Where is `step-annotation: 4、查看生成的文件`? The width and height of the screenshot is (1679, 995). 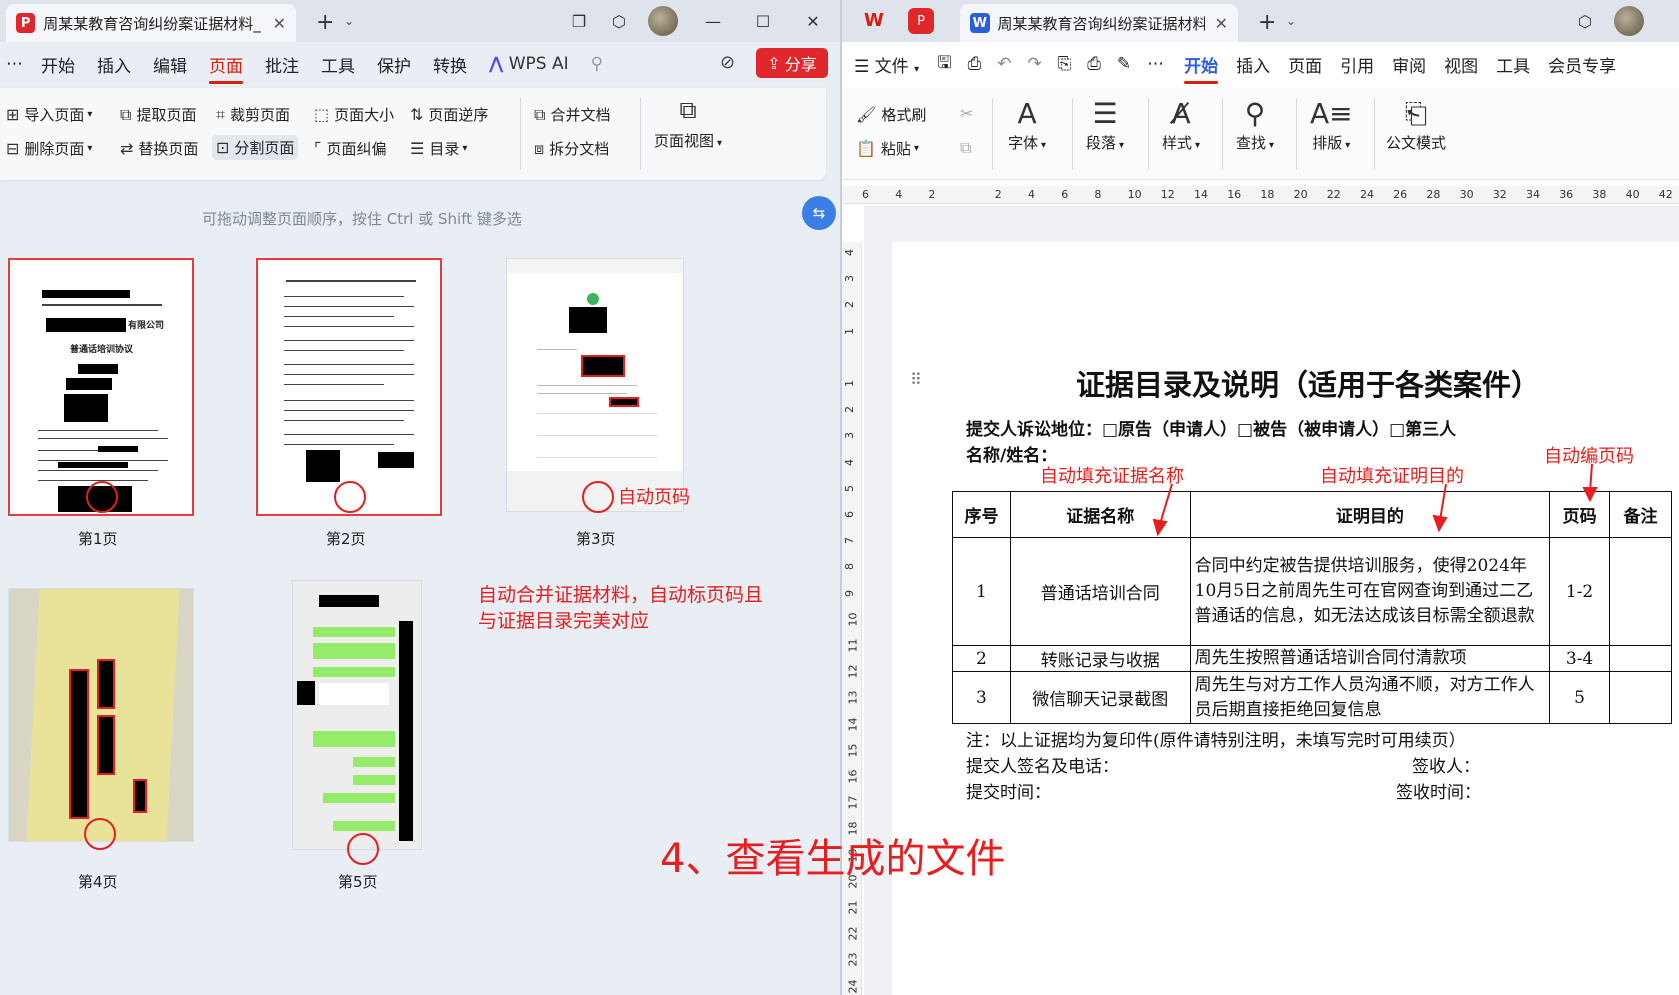
step-annotation: 4、查看生成的文件 is located at coordinates (833, 859).